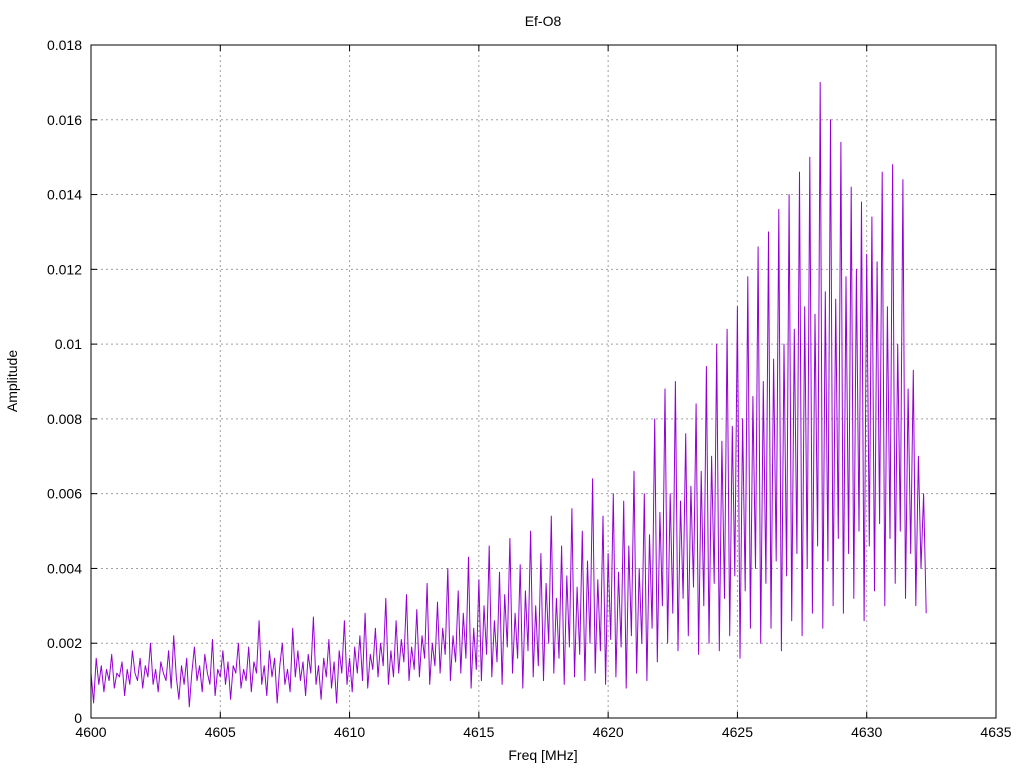  What do you see at coordinates (543, 21) in the screenshot?
I see `chart-title: Ef-O8` at bounding box center [543, 21].